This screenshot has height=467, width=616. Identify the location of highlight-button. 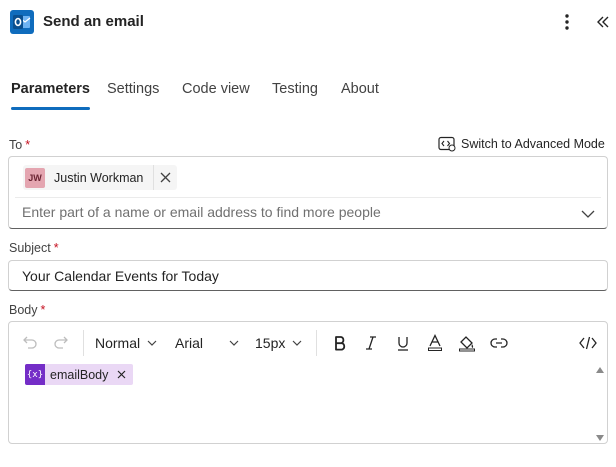
(467, 343).